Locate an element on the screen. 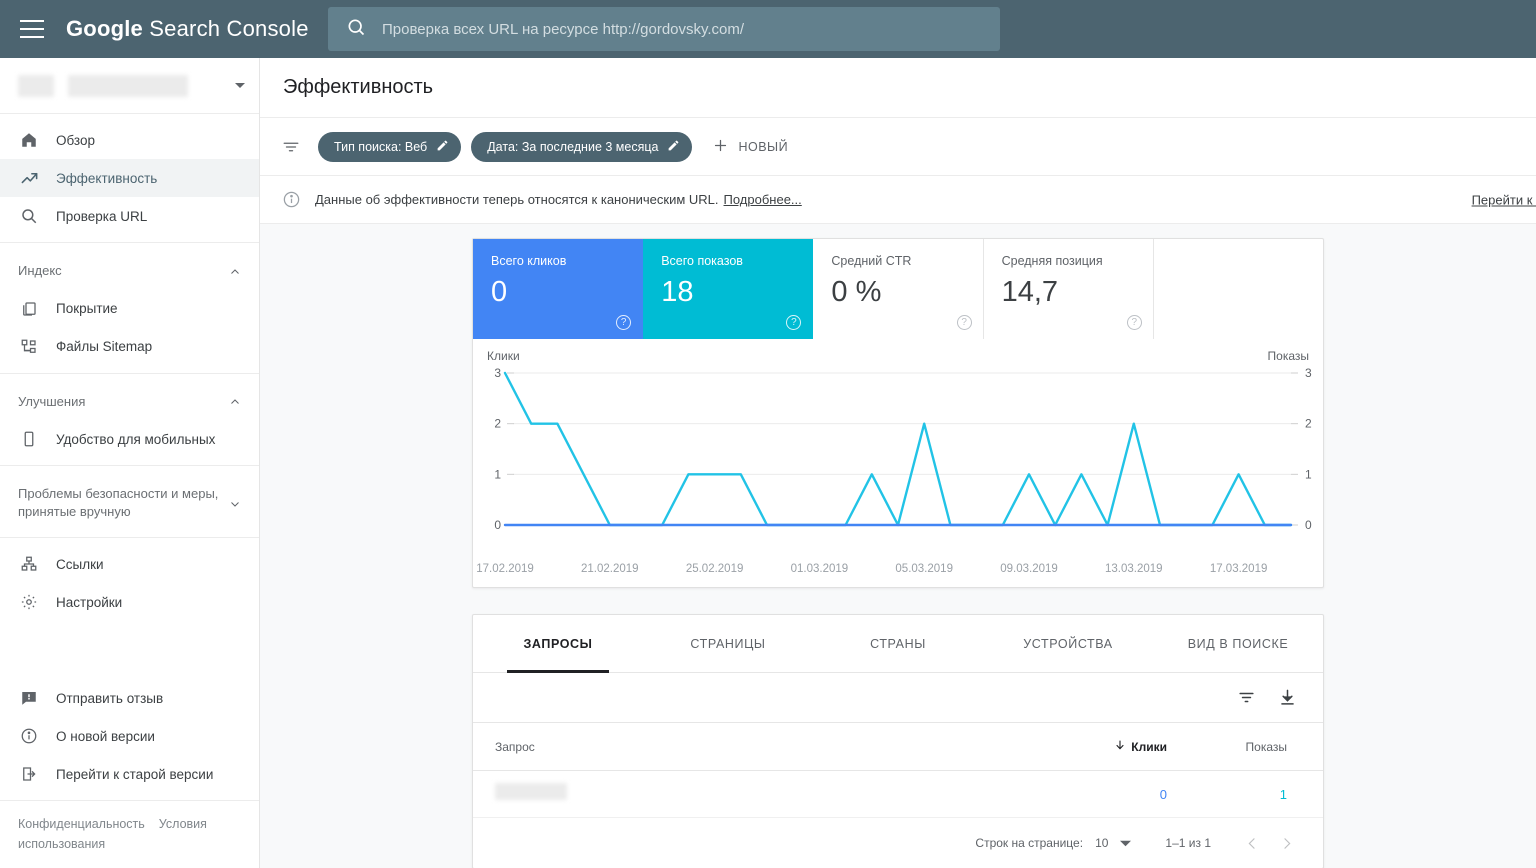  x-axis-tick-label: 13.03.2019 is located at coordinates (1134, 569).